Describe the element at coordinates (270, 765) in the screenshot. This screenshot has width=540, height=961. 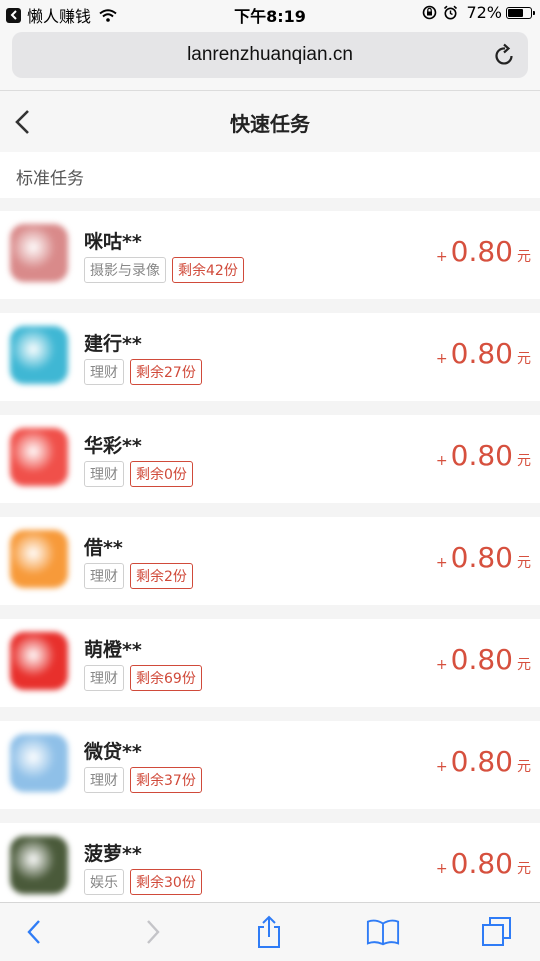
I see `task-item: 微贷** 理财 剩余37份 +0.80 元` at that location.